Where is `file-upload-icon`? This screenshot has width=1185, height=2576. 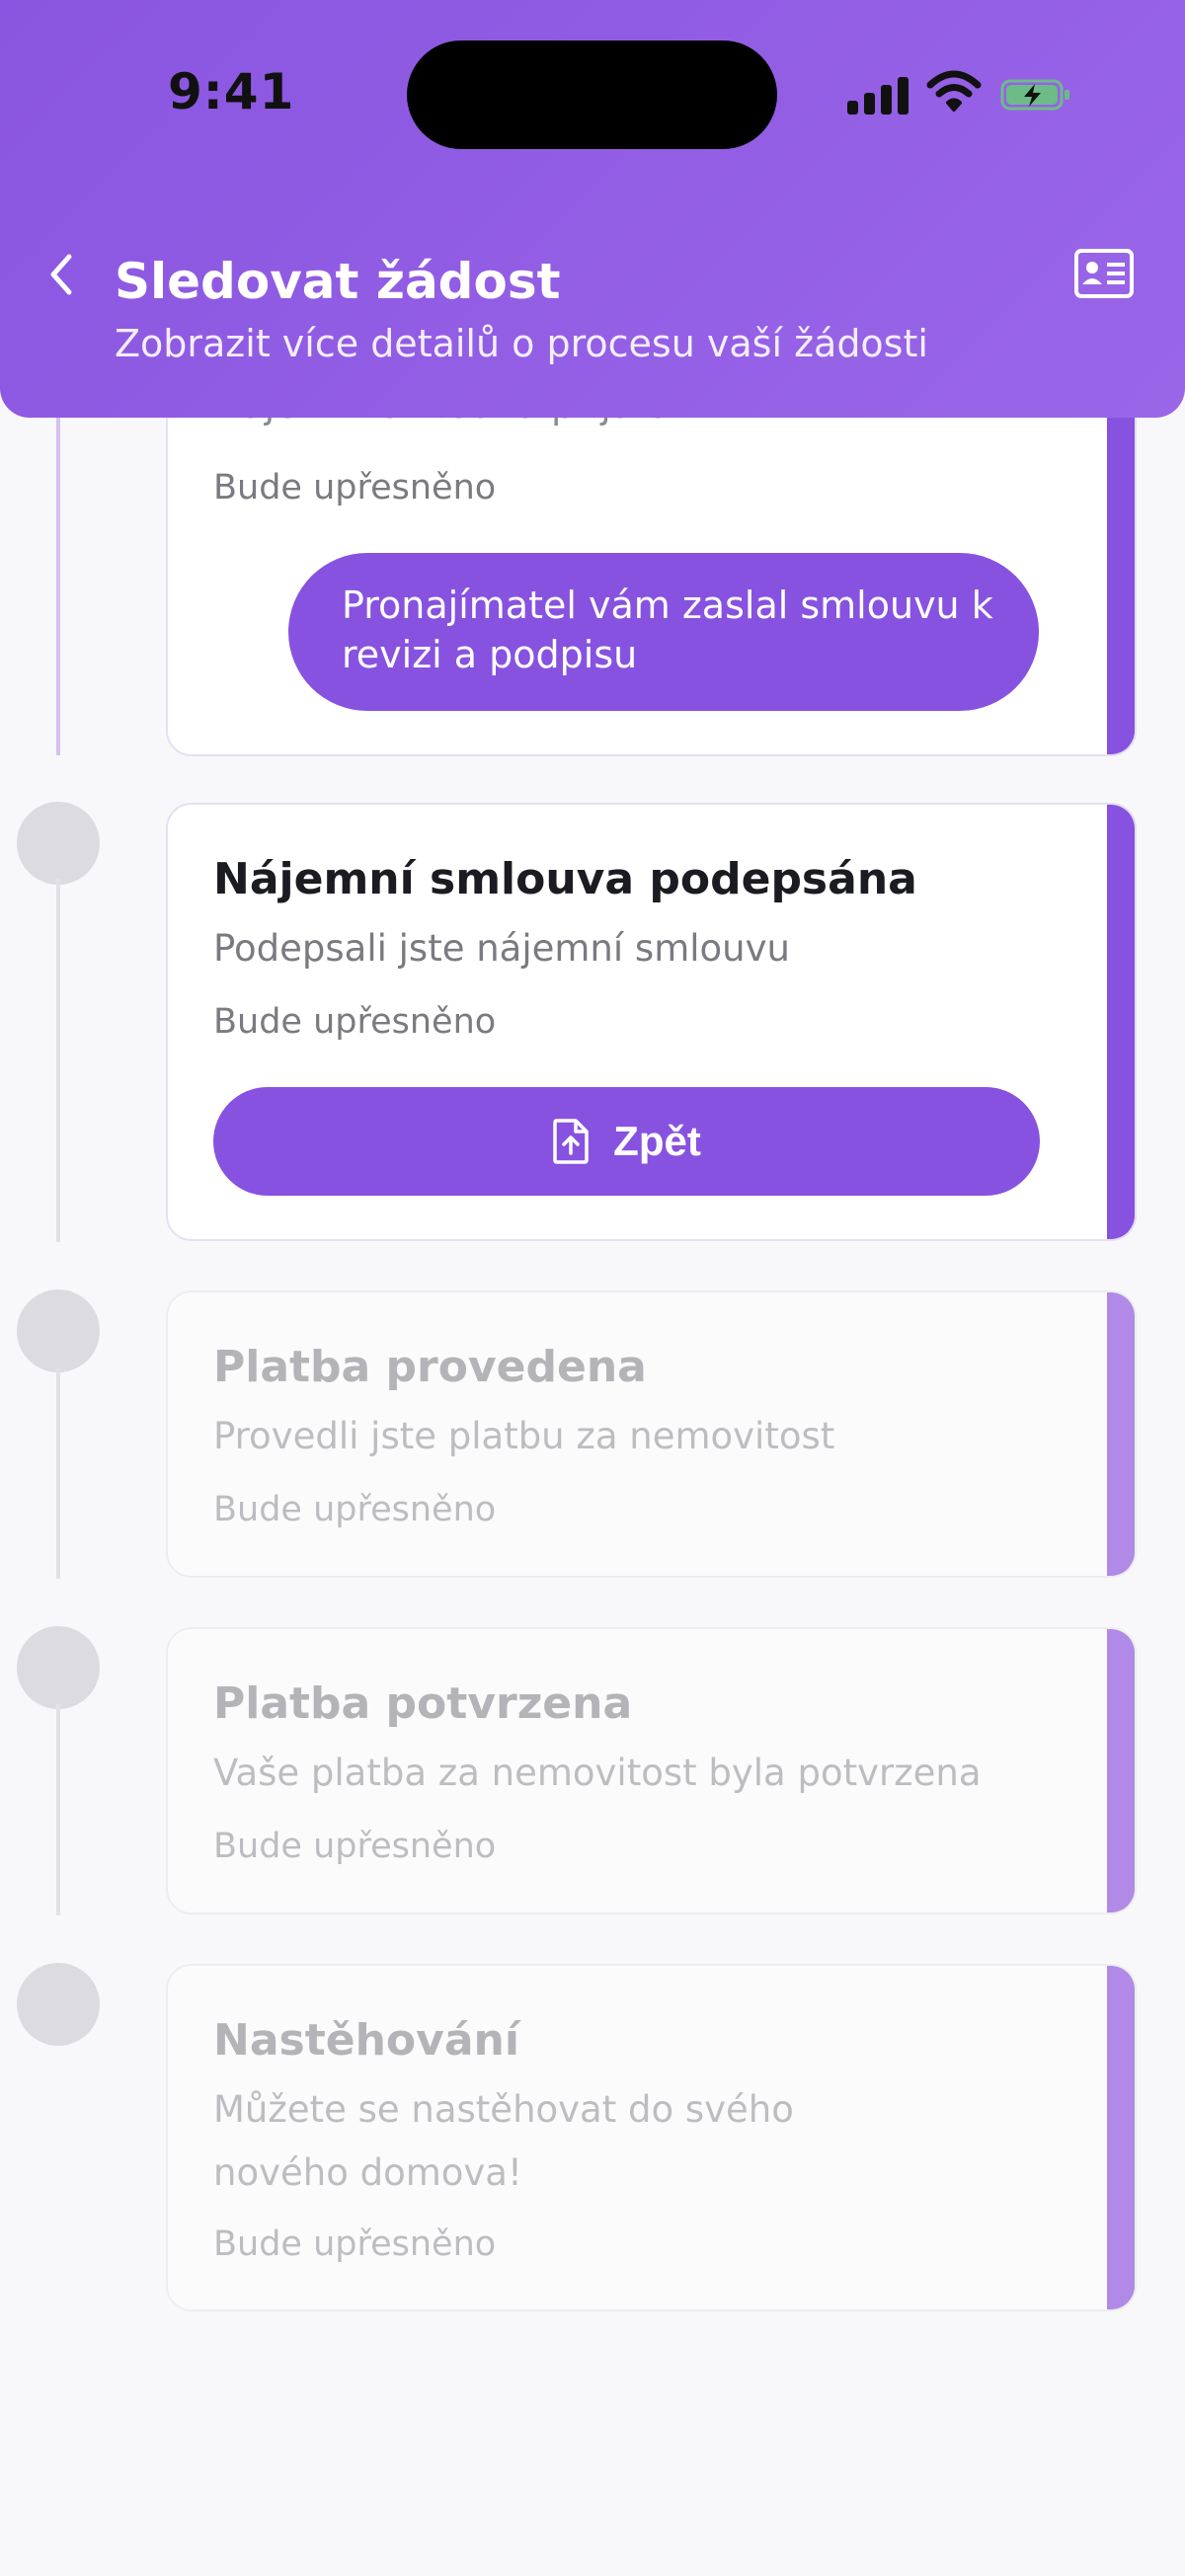
file-upload-icon is located at coordinates (571, 1141).